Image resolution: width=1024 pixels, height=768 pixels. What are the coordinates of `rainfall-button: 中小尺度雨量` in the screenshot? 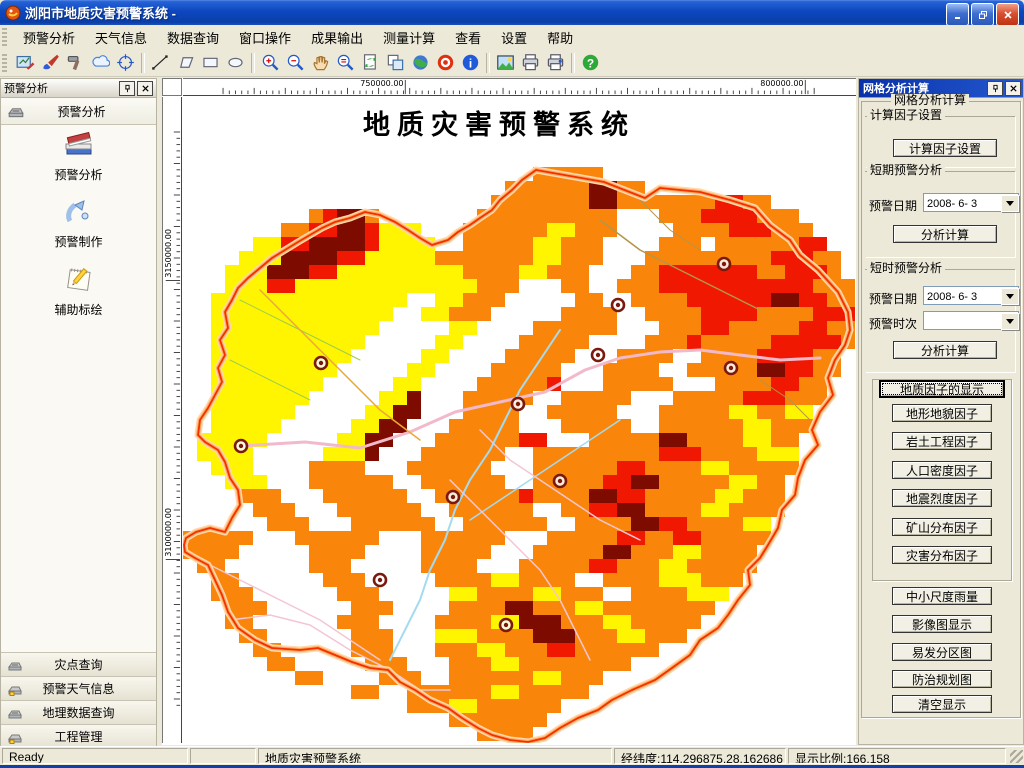 It's located at (942, 596).